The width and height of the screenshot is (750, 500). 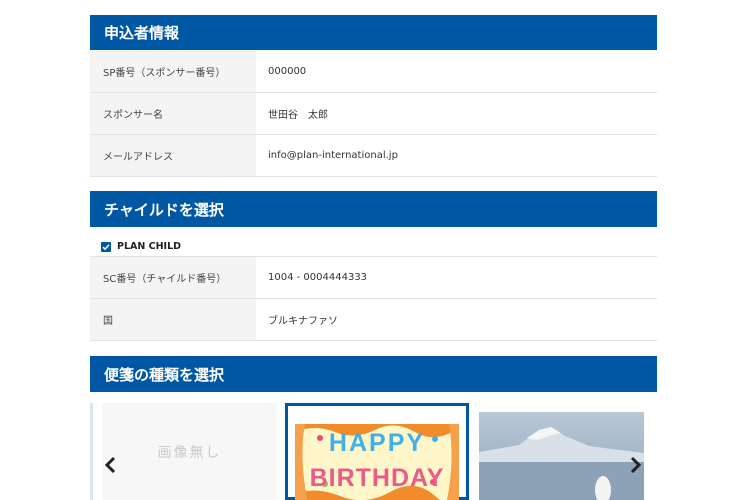 What do you see at coordinates (373, 320) in the screenshot?
I see `country-row: 国 ブルキナファソ` at bounding box center [373, 320].